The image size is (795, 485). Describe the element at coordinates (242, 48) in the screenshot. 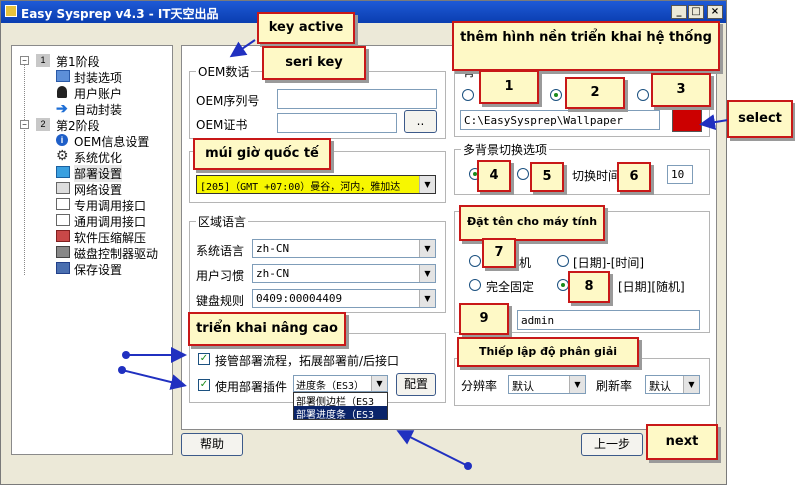

I see `arrow-key-active` at that location.